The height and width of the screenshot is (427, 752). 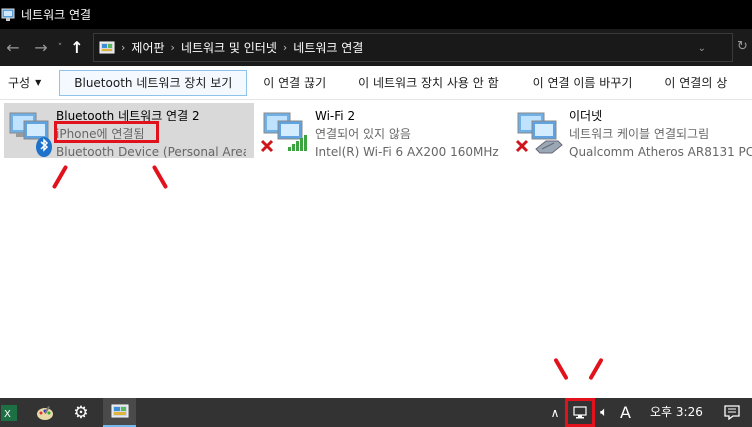 I want to click on volume-icon: 🔈︎, so click(x=604, y=412).